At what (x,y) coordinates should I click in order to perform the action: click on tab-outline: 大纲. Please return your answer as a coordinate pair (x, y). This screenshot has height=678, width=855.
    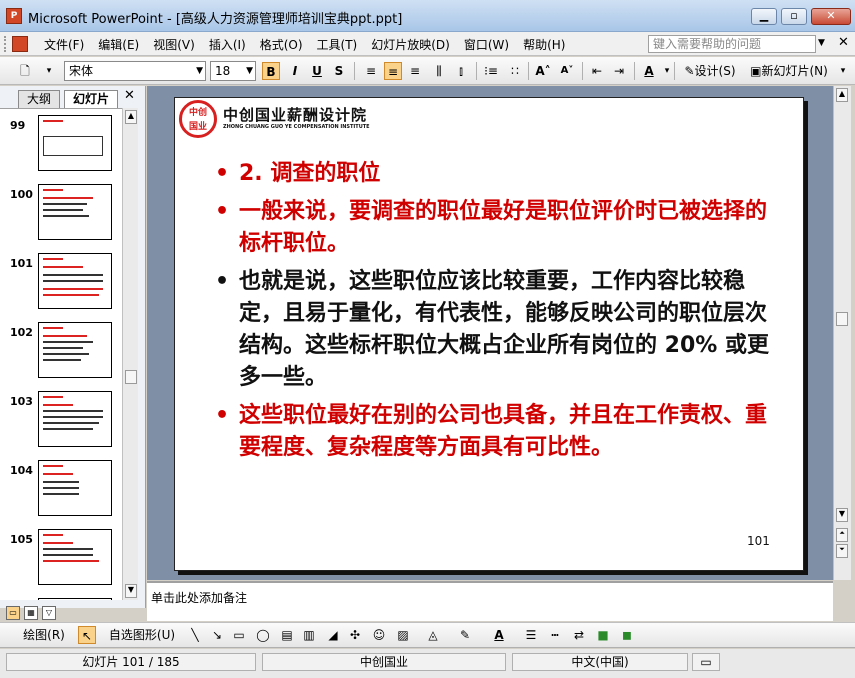
    Looking at the image, I should click on (39, 99).